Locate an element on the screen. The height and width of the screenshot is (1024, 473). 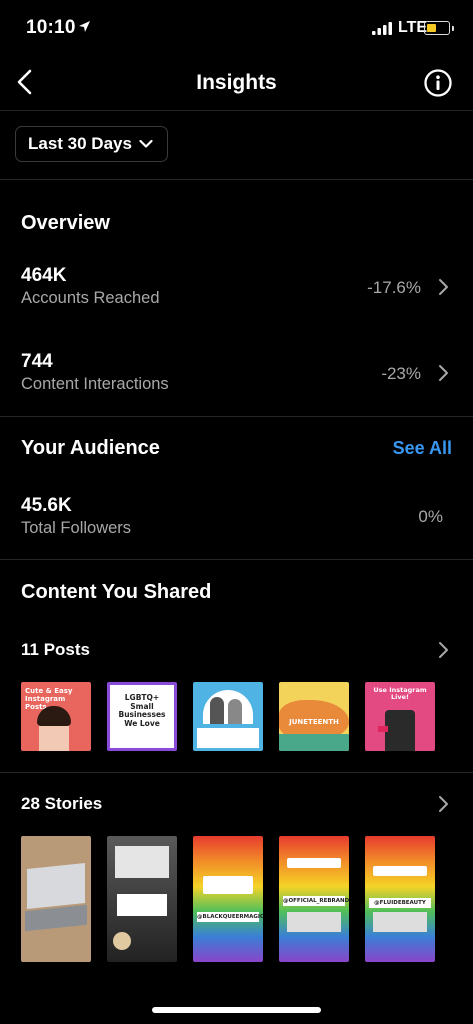
story-thumbnail: @FLUIDEBEAUTY is located at coordinates (400, 899).